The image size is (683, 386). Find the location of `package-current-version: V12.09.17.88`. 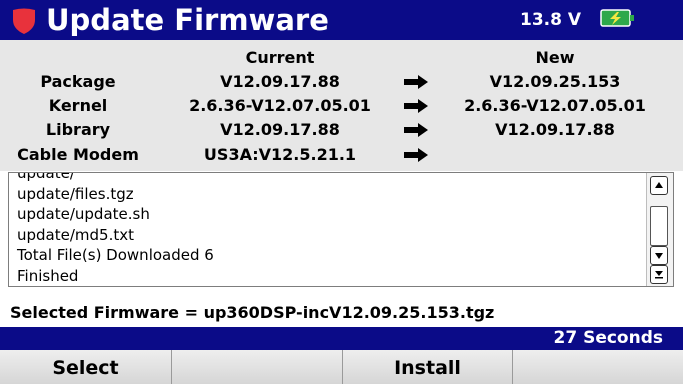

package-current-version: V12.09.17.88 is located at coordinates (280, 81).